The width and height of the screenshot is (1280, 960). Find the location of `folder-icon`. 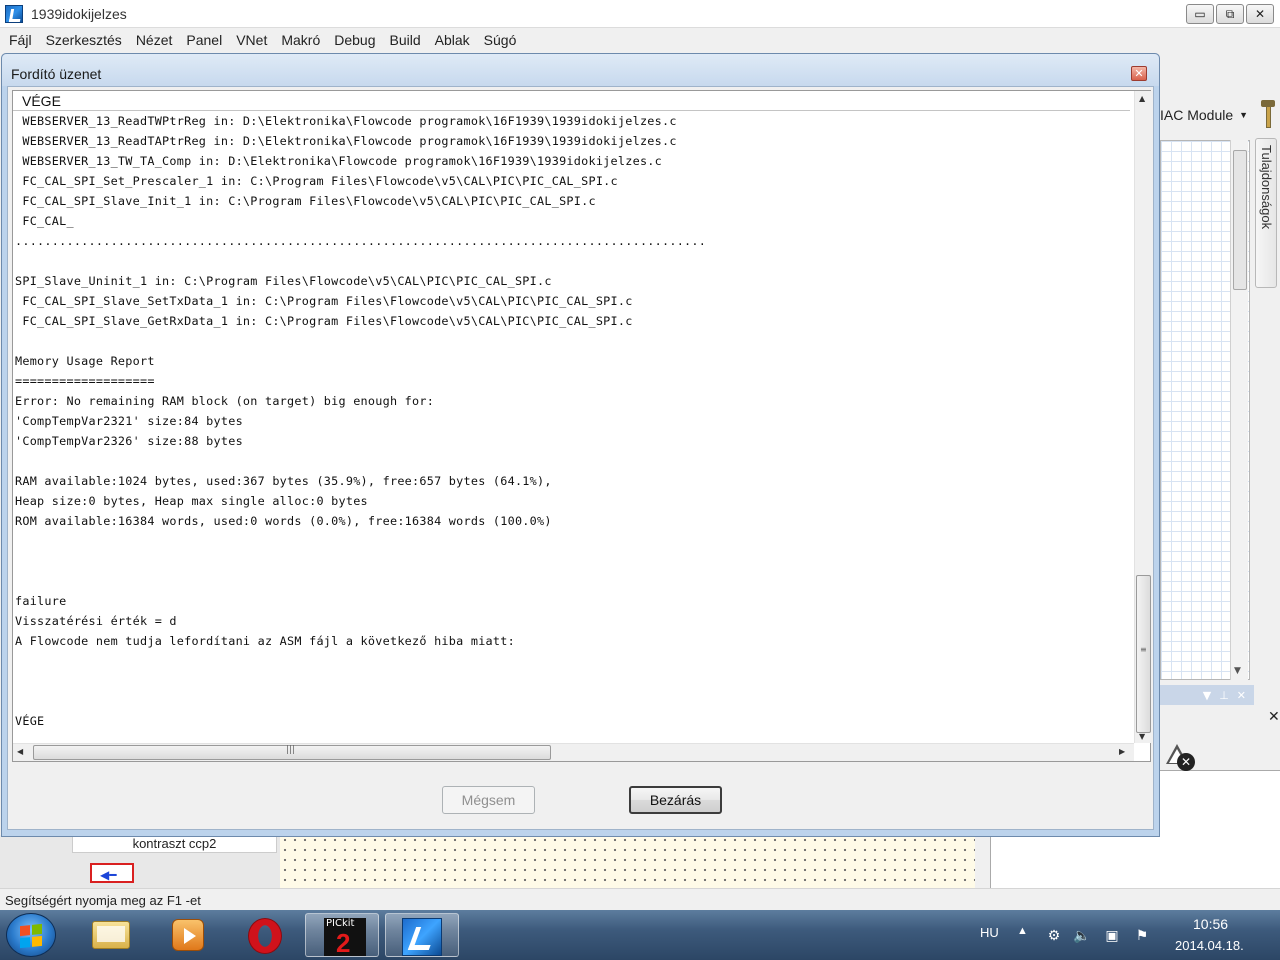

folder-icon is located at coordinates (111, 935).